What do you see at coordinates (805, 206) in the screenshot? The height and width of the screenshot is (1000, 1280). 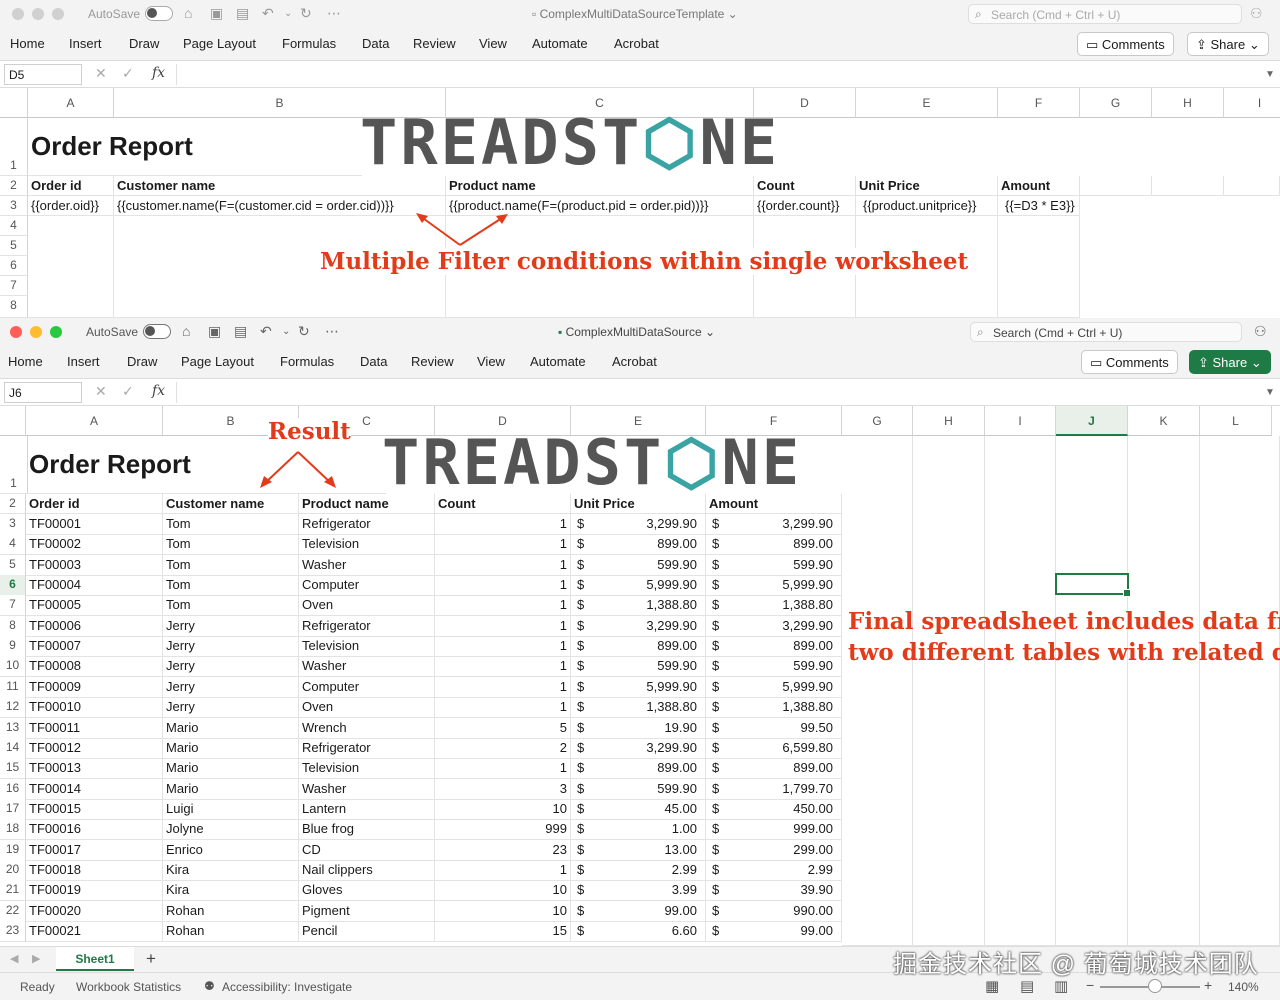 I see `template-cell: {{order.count}}` at bounding box center [805, 206].